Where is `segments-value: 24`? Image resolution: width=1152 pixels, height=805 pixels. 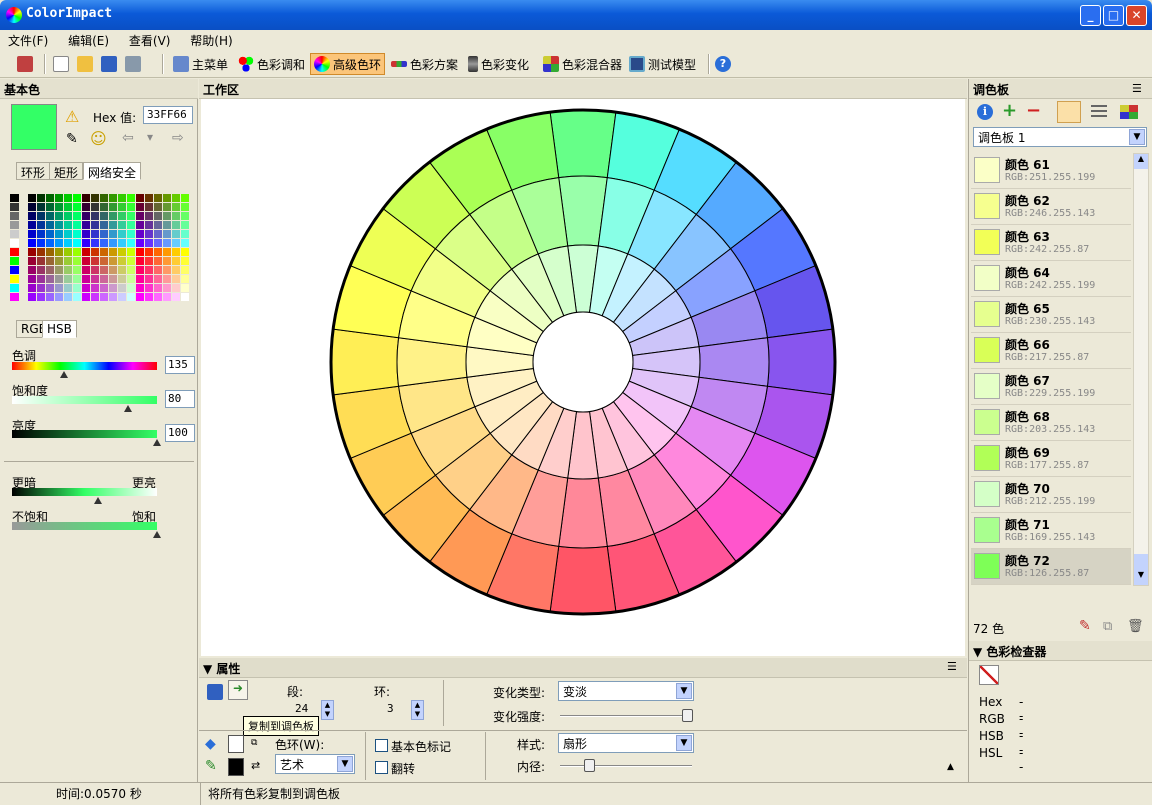 segments-value: 24 is located at coordinates (301, 708).